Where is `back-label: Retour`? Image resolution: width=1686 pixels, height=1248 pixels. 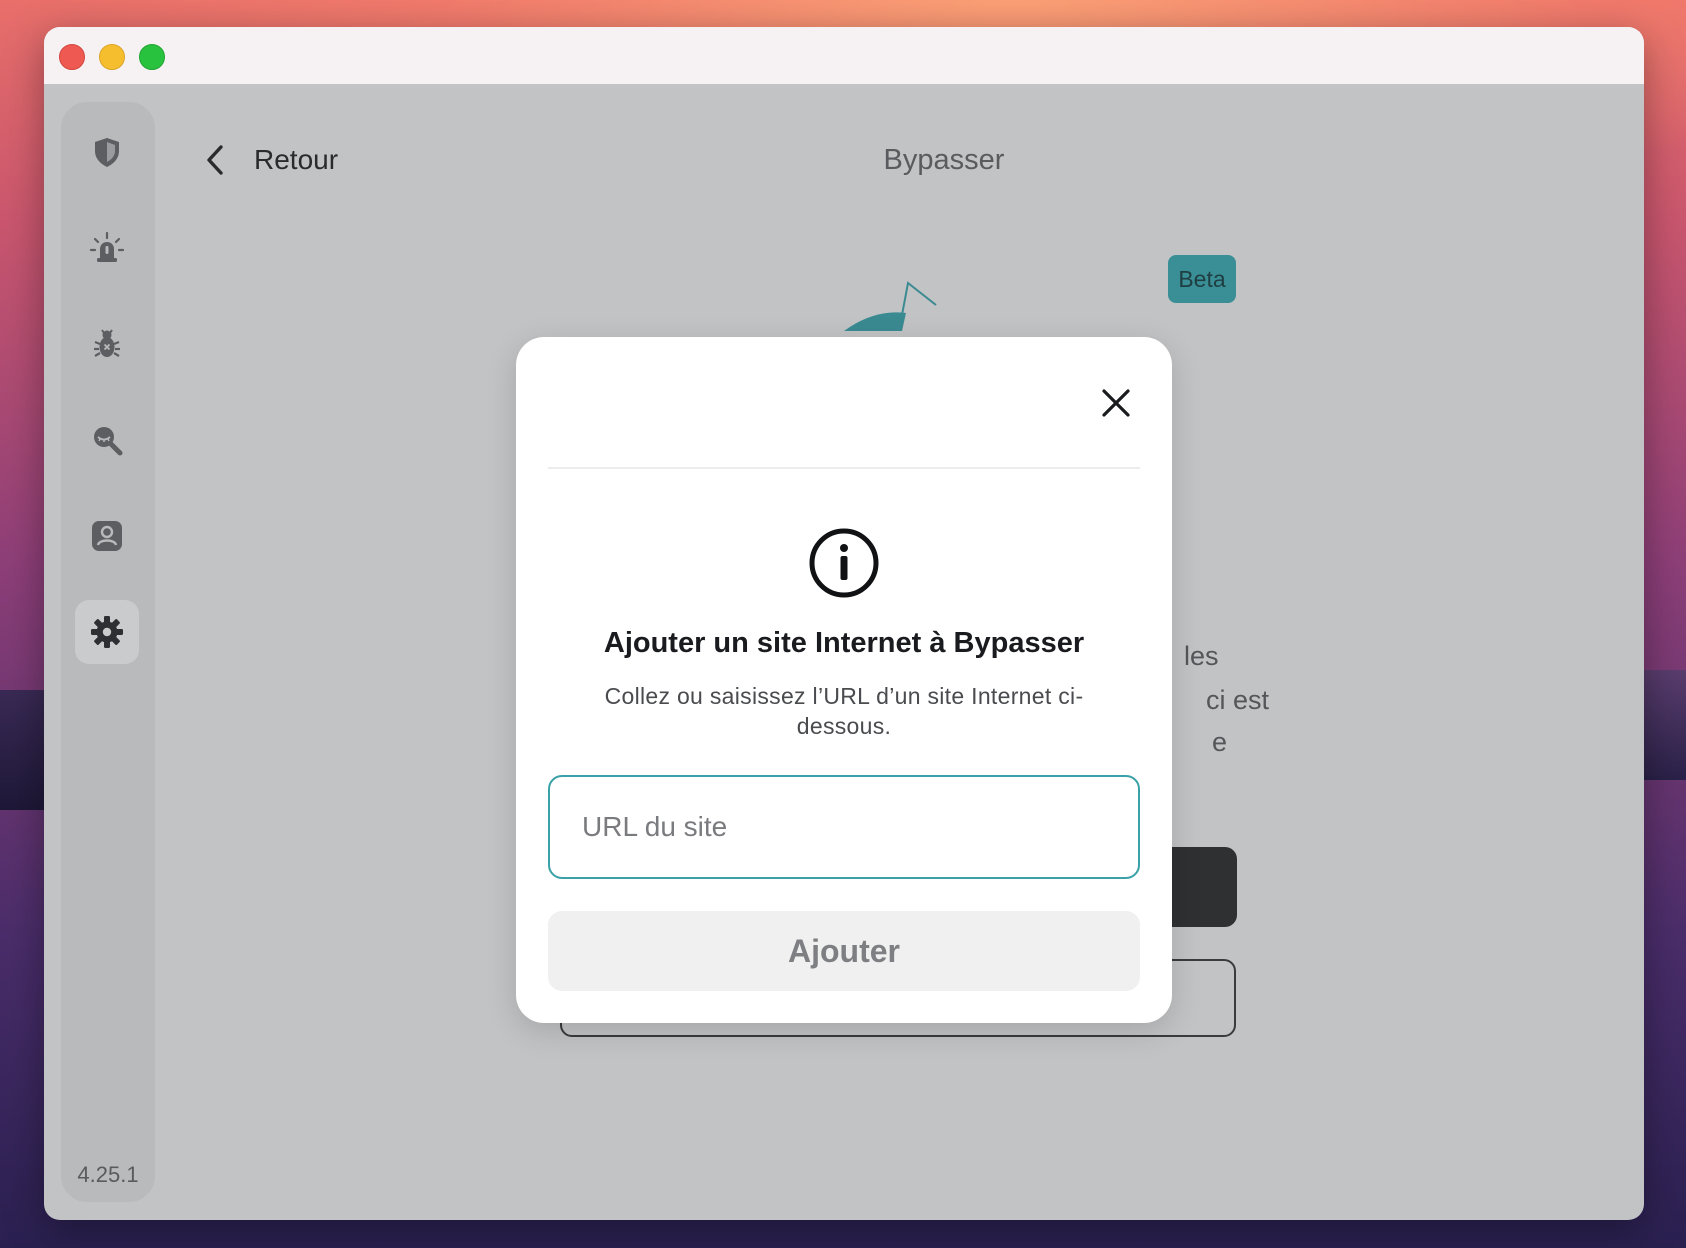 back-label: Retour is located at coordinates (296, 159).